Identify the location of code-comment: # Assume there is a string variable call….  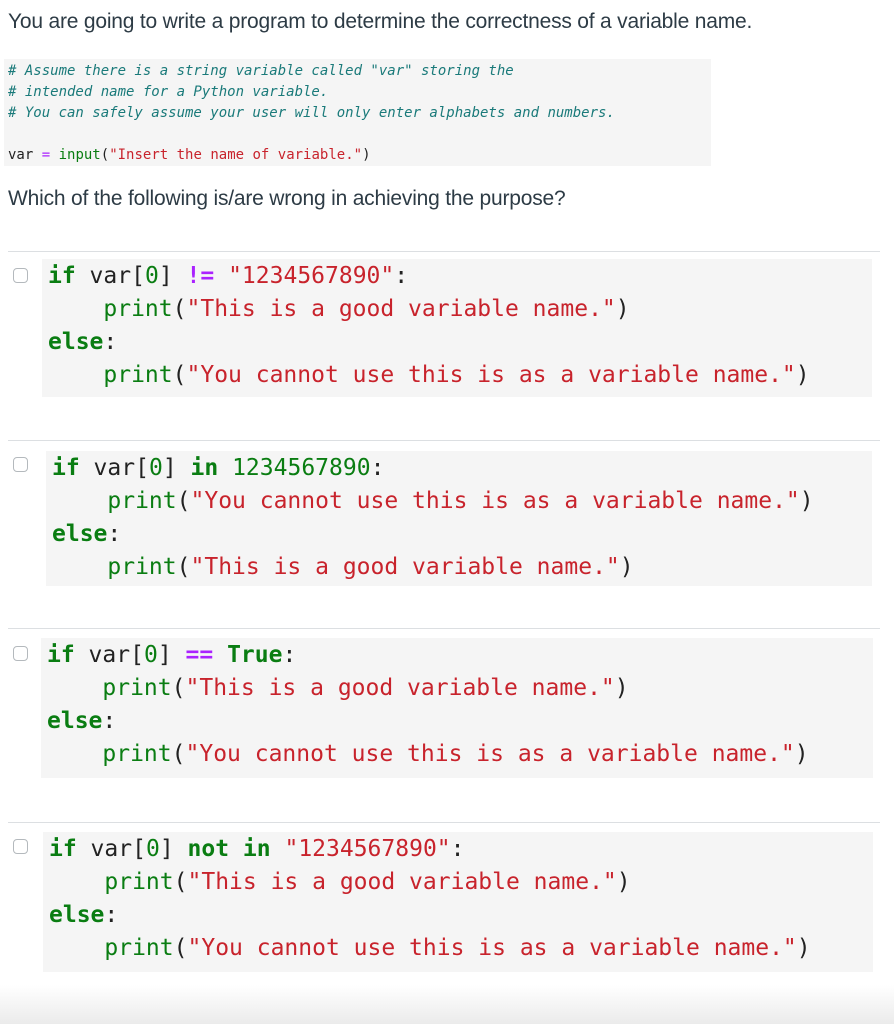
(261, 71).